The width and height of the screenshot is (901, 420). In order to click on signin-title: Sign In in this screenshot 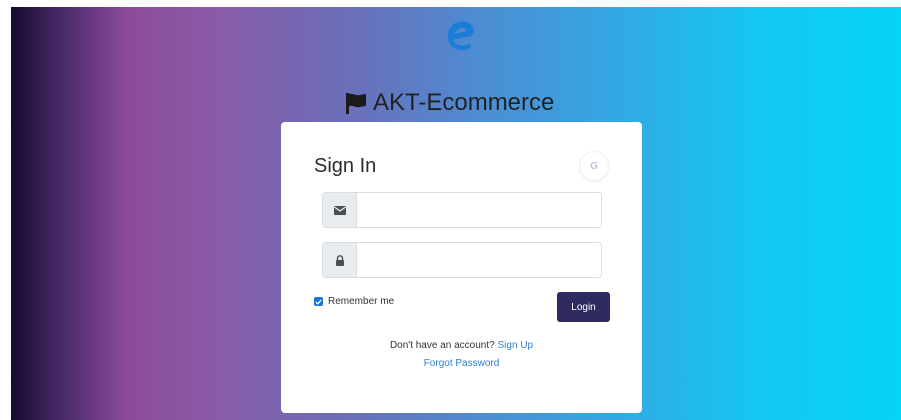, I will do `click(345, 166)`.